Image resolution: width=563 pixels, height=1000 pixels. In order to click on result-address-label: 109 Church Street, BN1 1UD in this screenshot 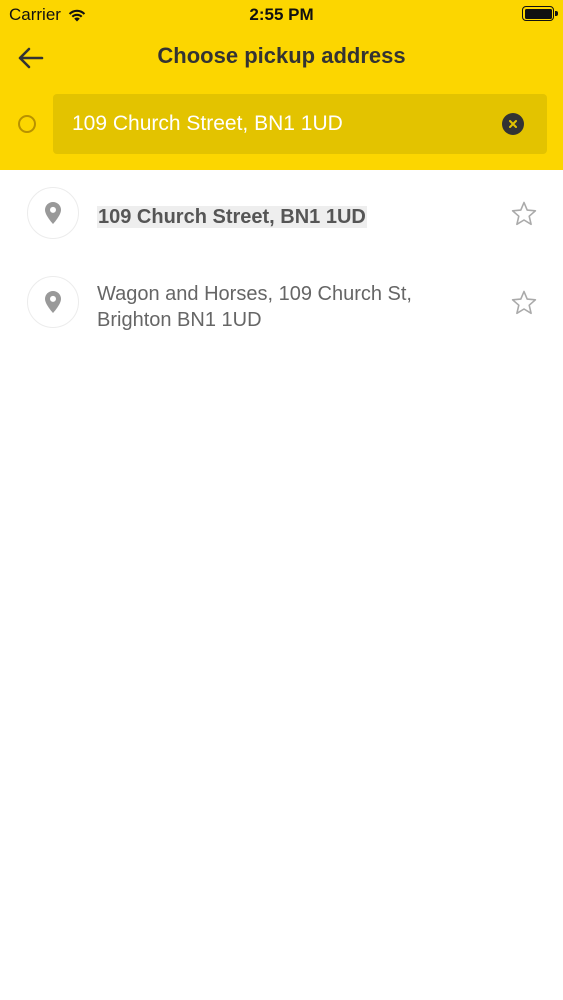, I will do `click(232, 217)`.